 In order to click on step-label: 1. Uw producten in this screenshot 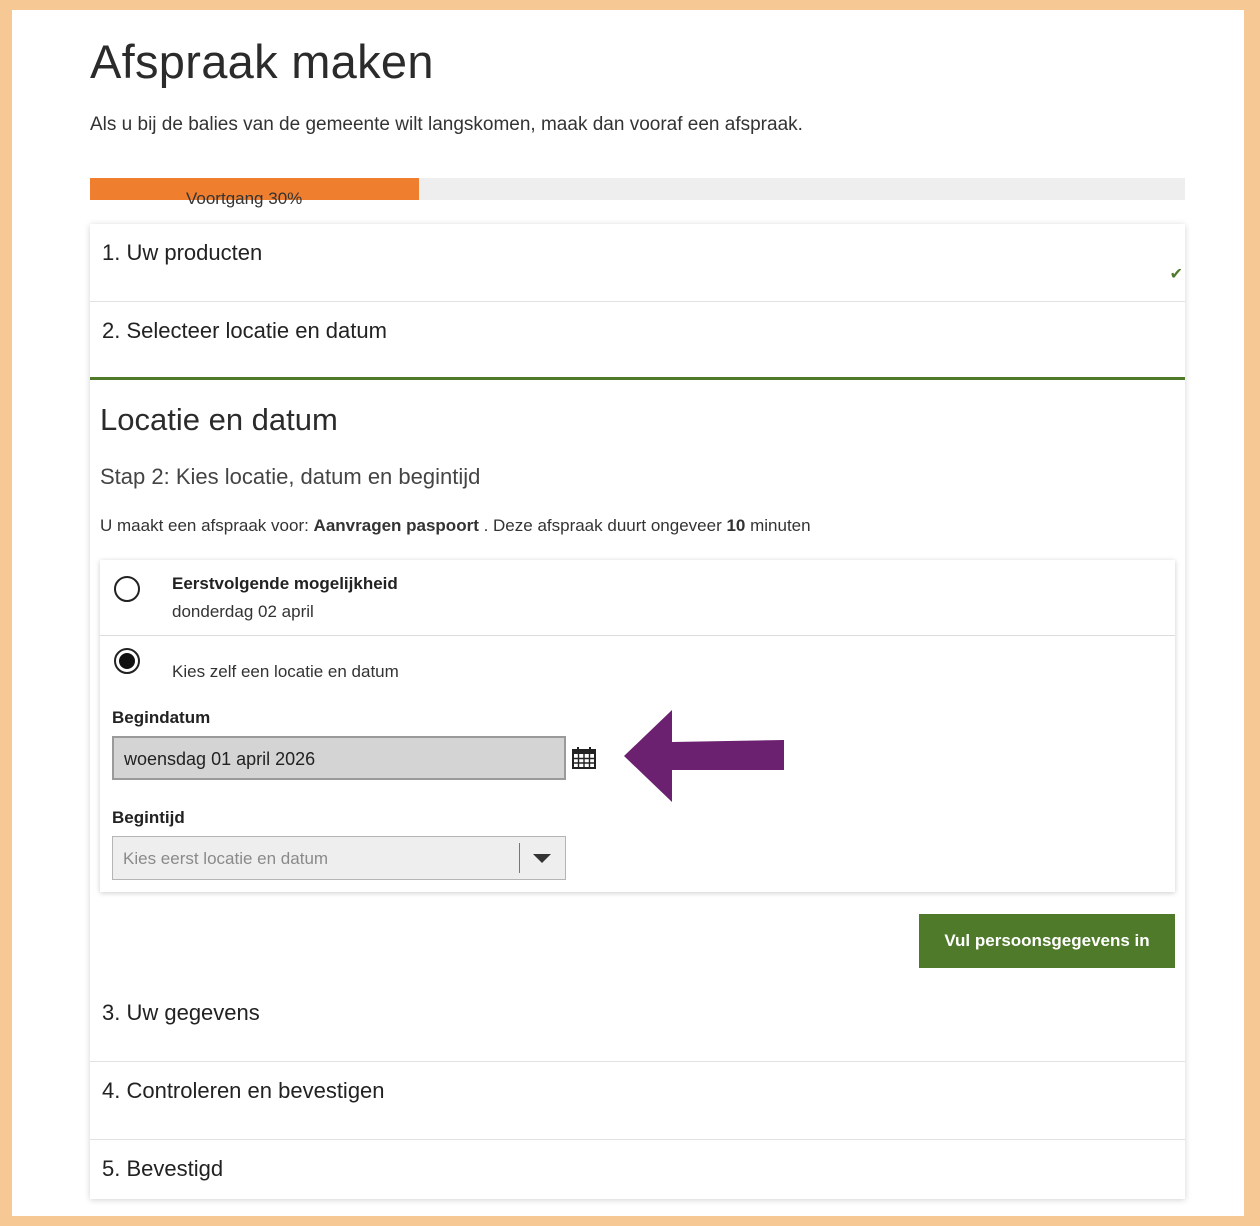, I will do `click(182, 252)`.